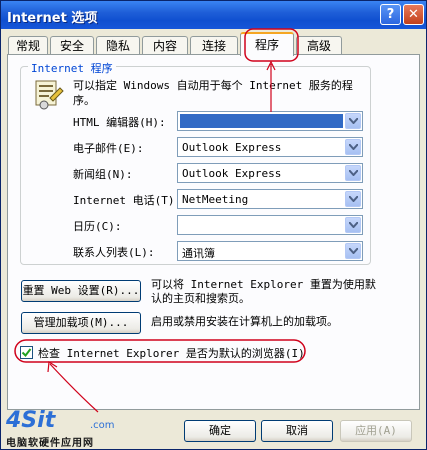 The height and width of the screenshot is (450, 427). What do you see at coordinates (213, 15) in the screenshot?
I see `title-bar: Internet 选项 ? ✕` at bounding box center [213, 15].